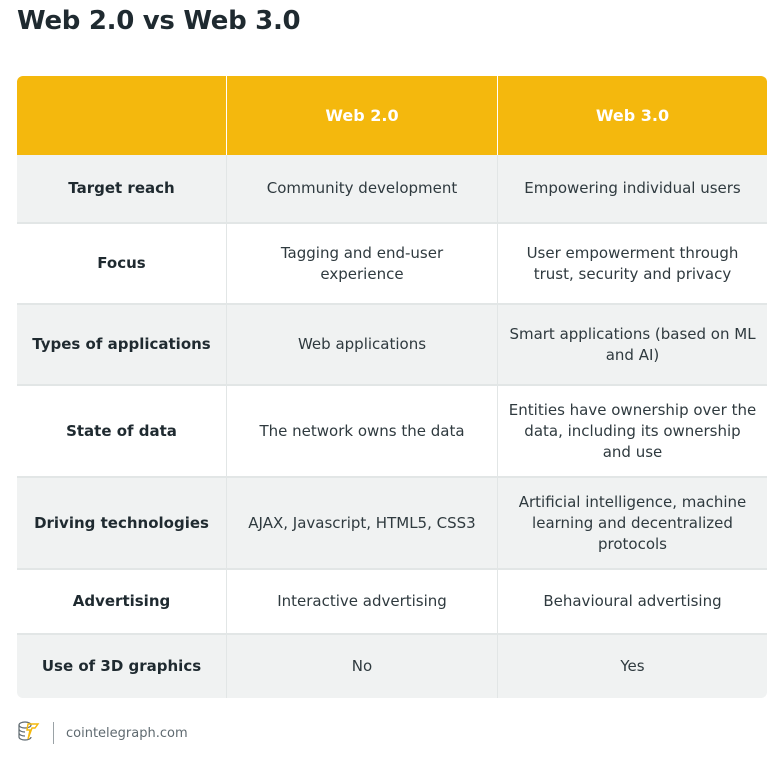 This screenshot has height=764, width=779. What do you see at coordinates (361, 523) in the screenshot?
I see `web2-cell: AJAX, Javascript, HTML5, CSS3` at bounding box center [361, 523].